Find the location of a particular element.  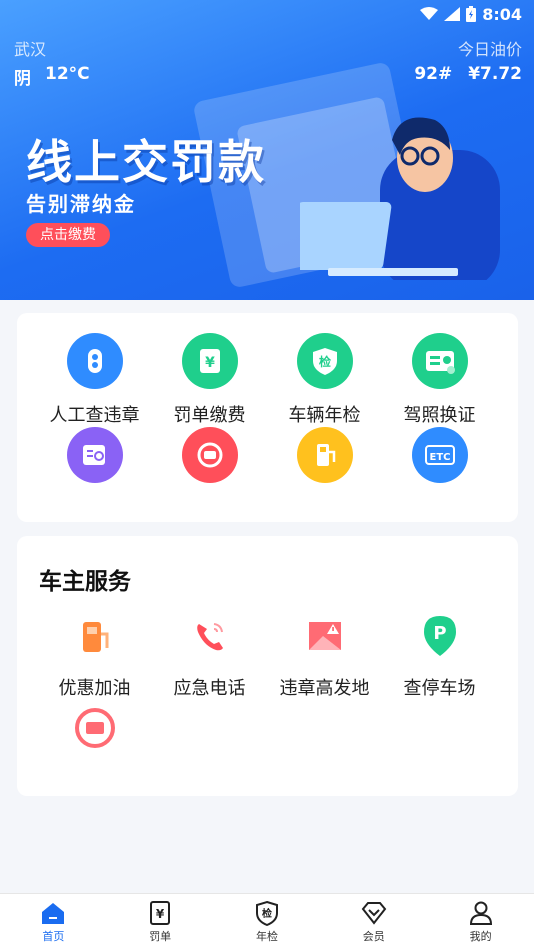

city-label: 武汉 is located at coordinates (30, 48).